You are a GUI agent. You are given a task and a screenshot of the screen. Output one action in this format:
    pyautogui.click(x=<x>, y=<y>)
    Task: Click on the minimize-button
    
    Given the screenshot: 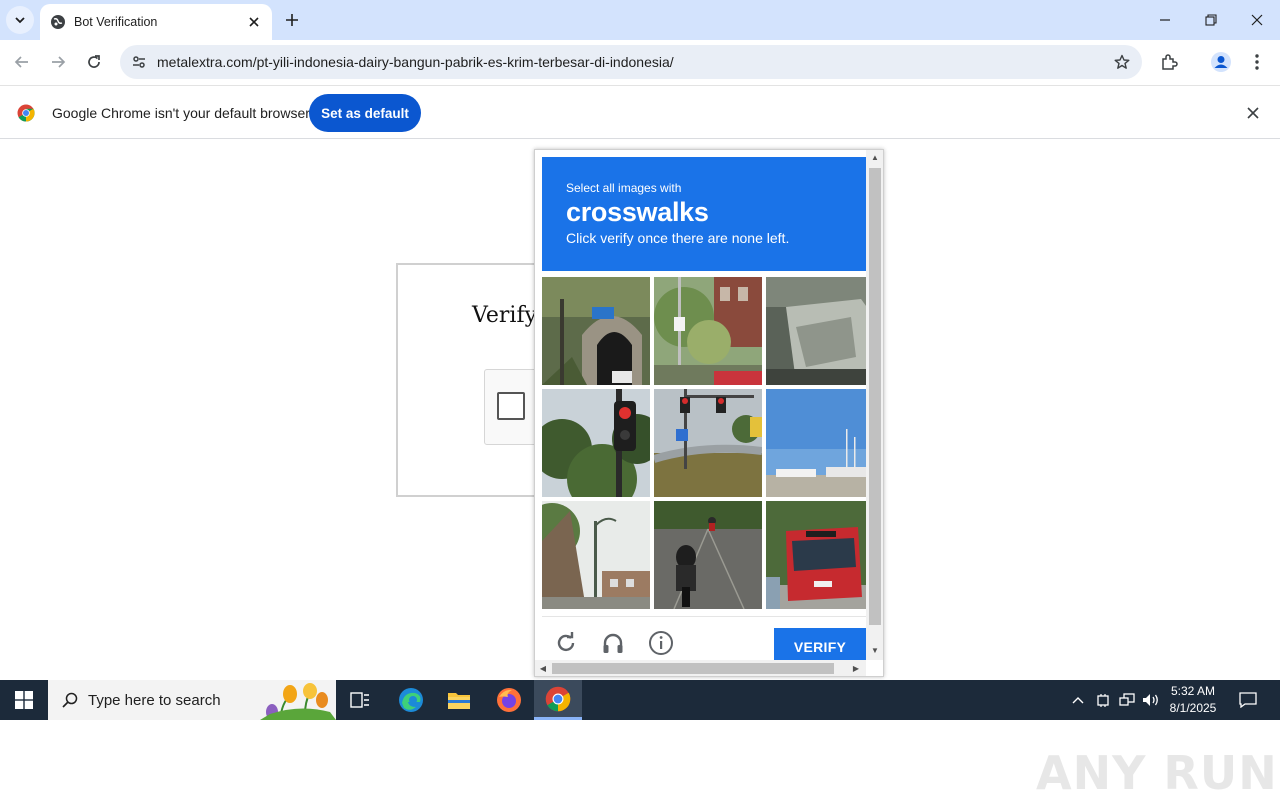 What is the action you would take?
    pyautogui.click(x=1165, y=20)
    